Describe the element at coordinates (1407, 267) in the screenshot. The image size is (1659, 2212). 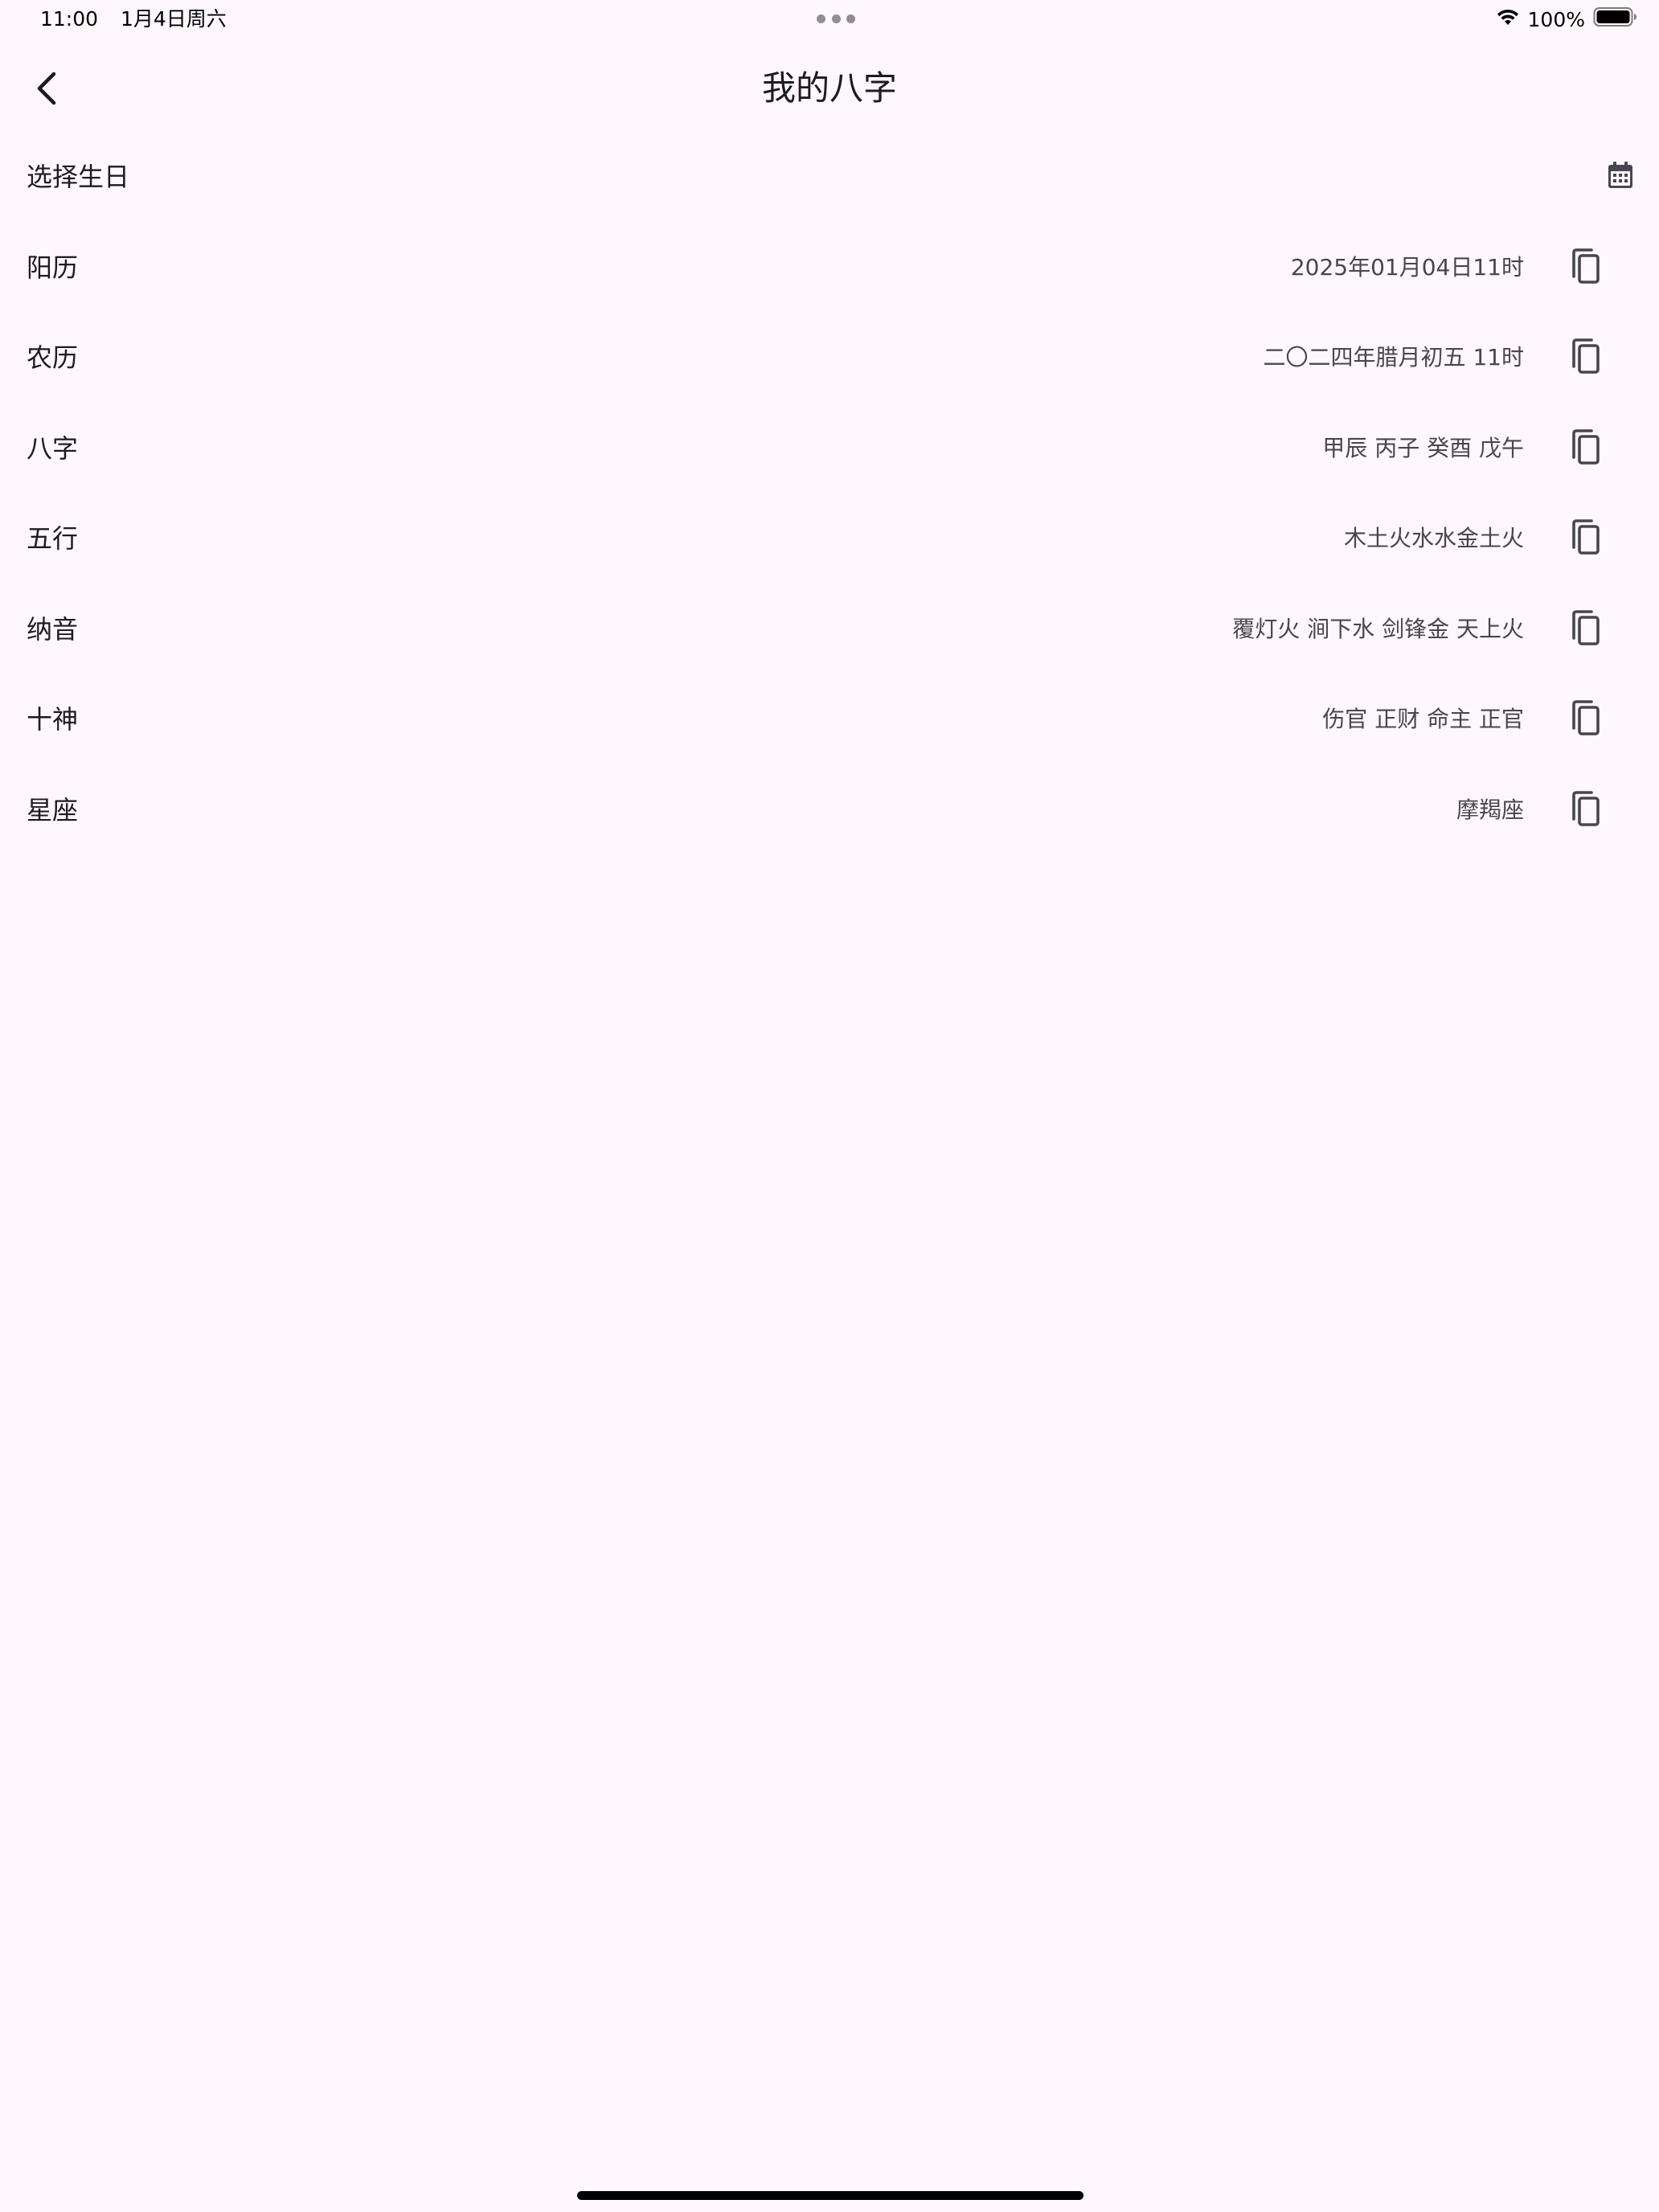
I see `row-value: 2025年01月04日11时` at that location.